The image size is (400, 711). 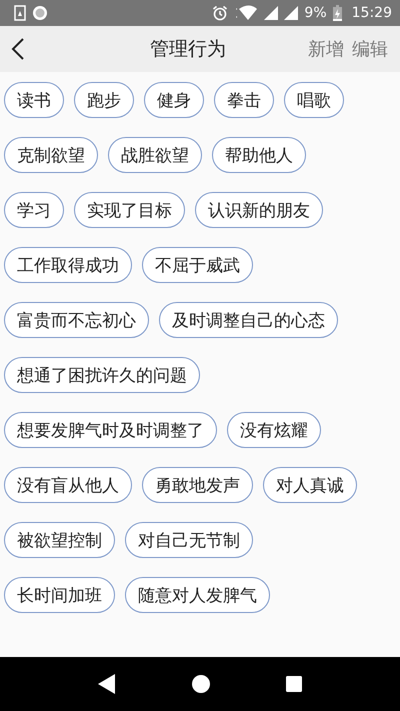 What do you see at coordinates (68, 265) in the screenshot?
I see `behavior-tag: 工作取得成功` at bounding box center [68, 265].